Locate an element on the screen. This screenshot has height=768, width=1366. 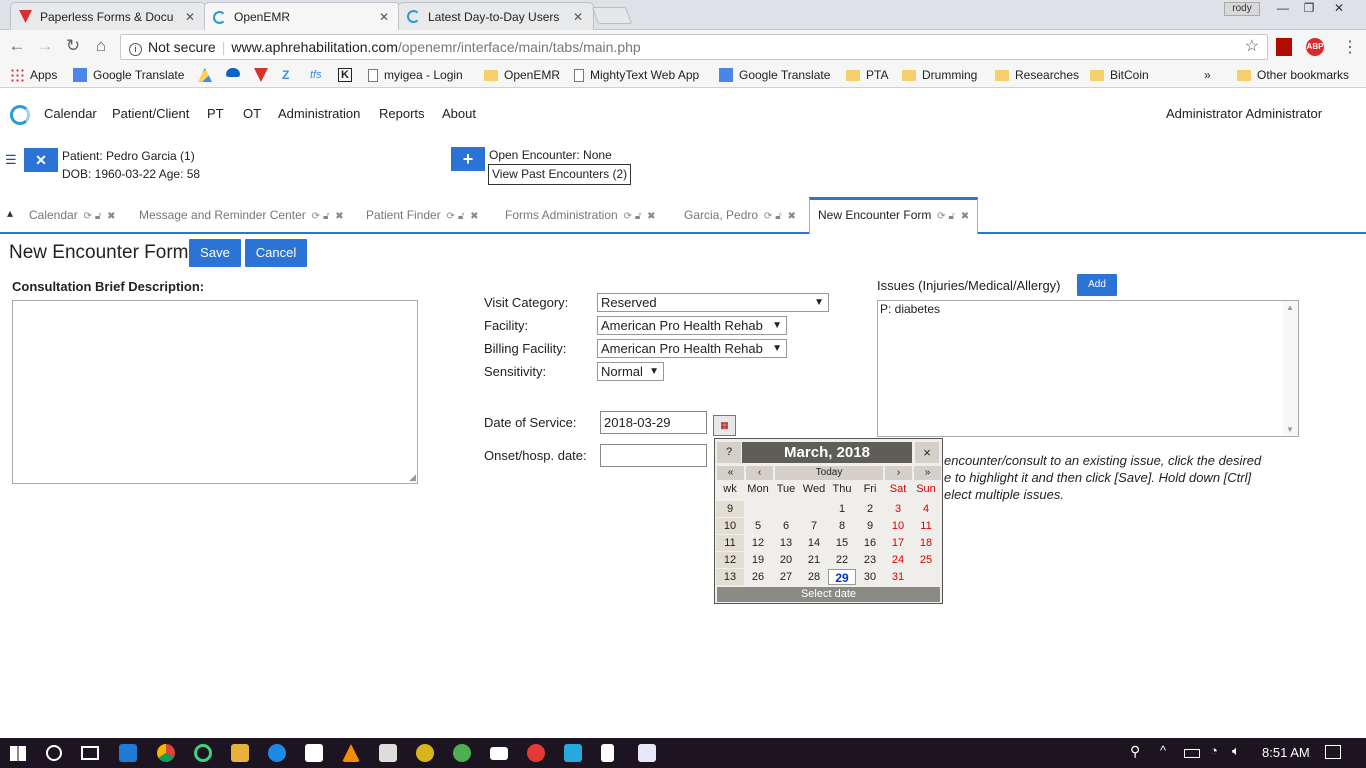
calendar-day: 23 is located at coordinates (870, 560).